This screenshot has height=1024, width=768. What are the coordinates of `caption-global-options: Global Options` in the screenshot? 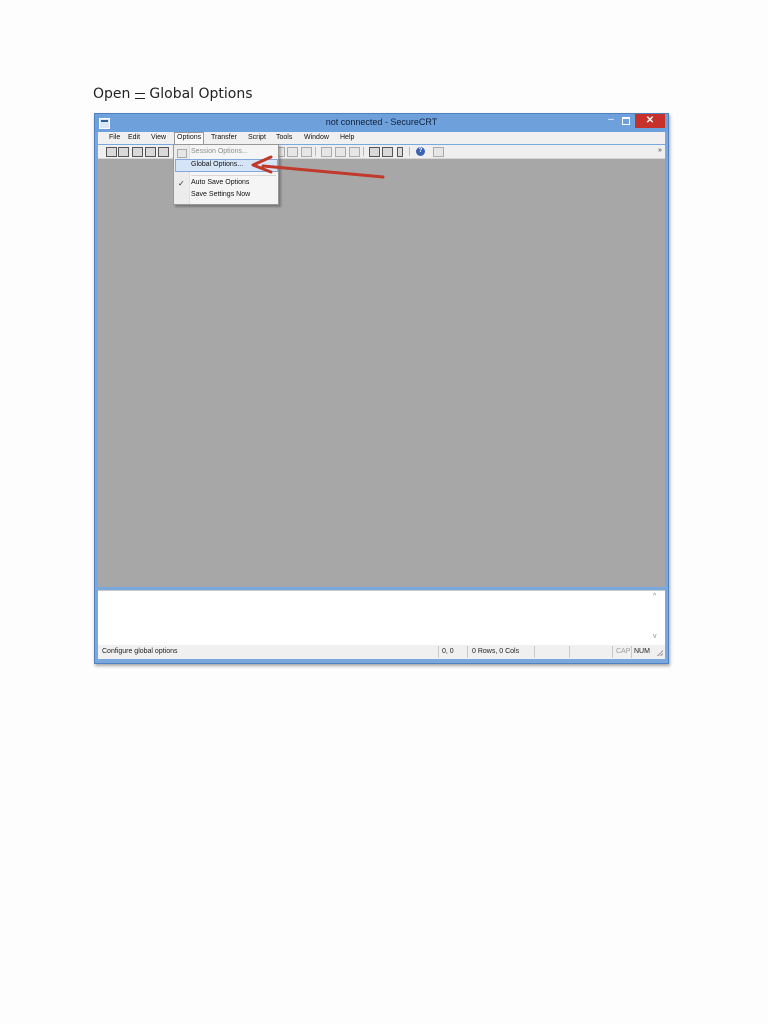 It's located at (201, 94).